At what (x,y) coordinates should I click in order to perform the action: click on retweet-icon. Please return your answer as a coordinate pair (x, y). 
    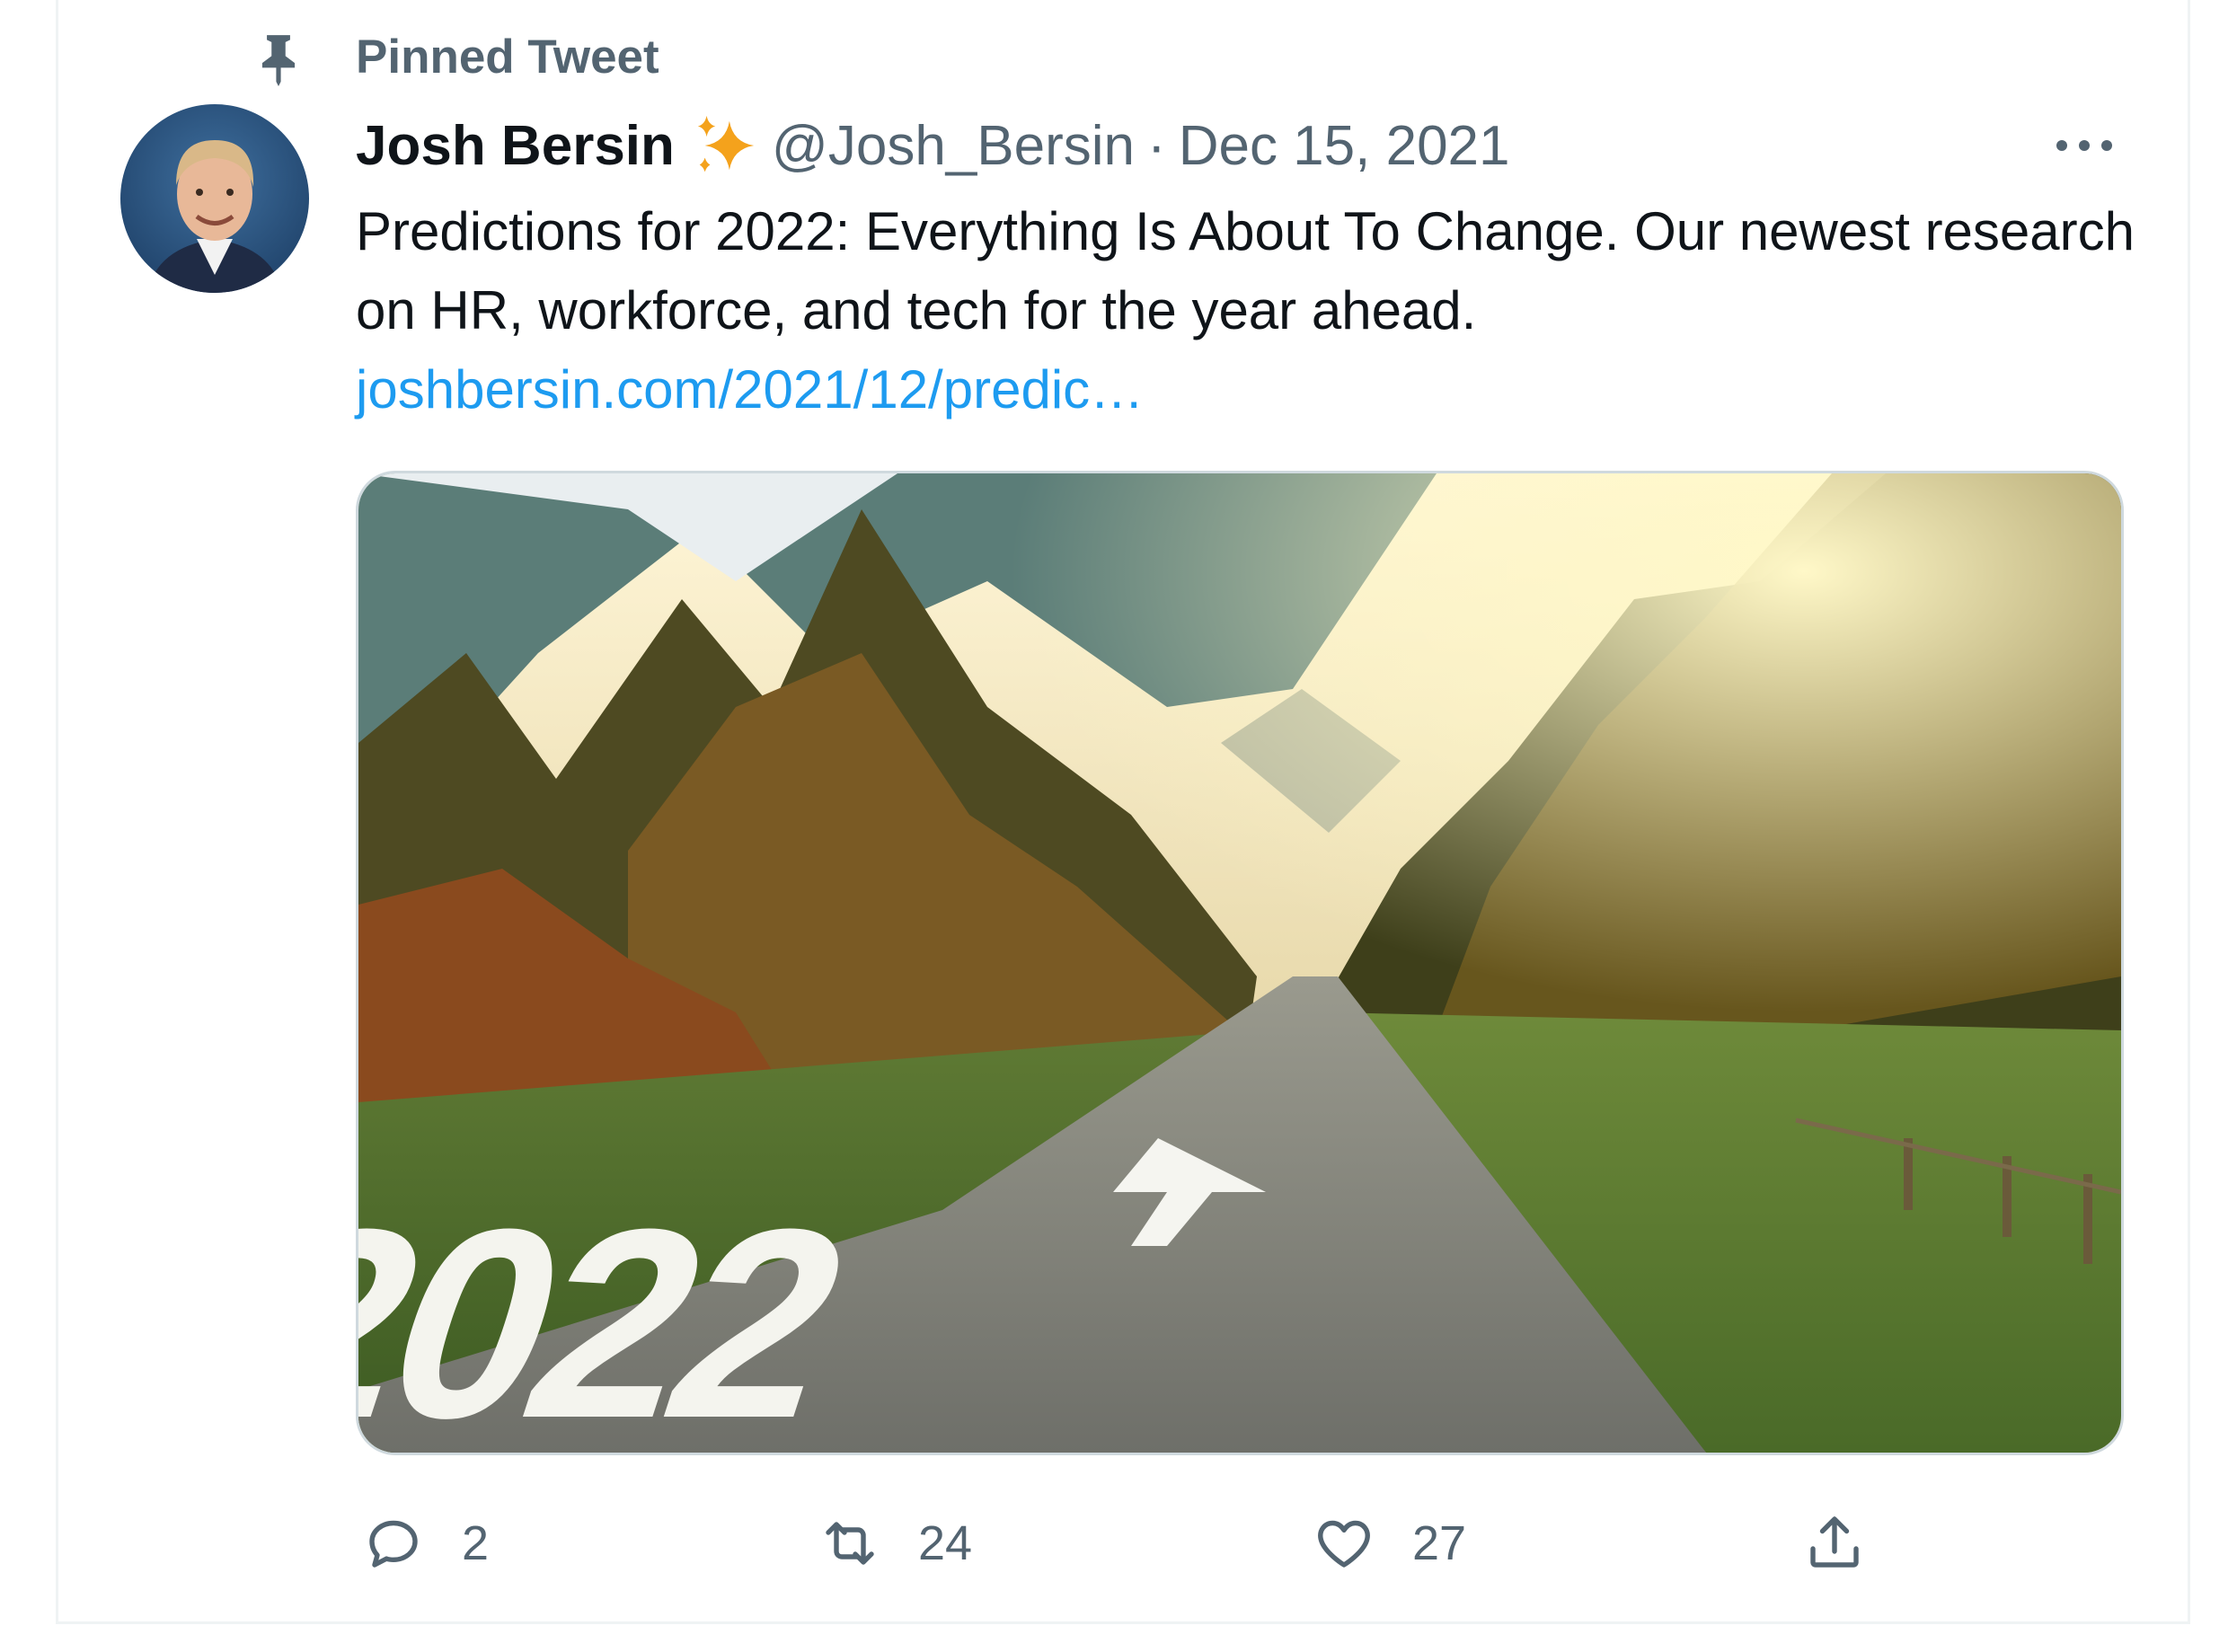
    Looking at the image, I should click on (850, 1543).